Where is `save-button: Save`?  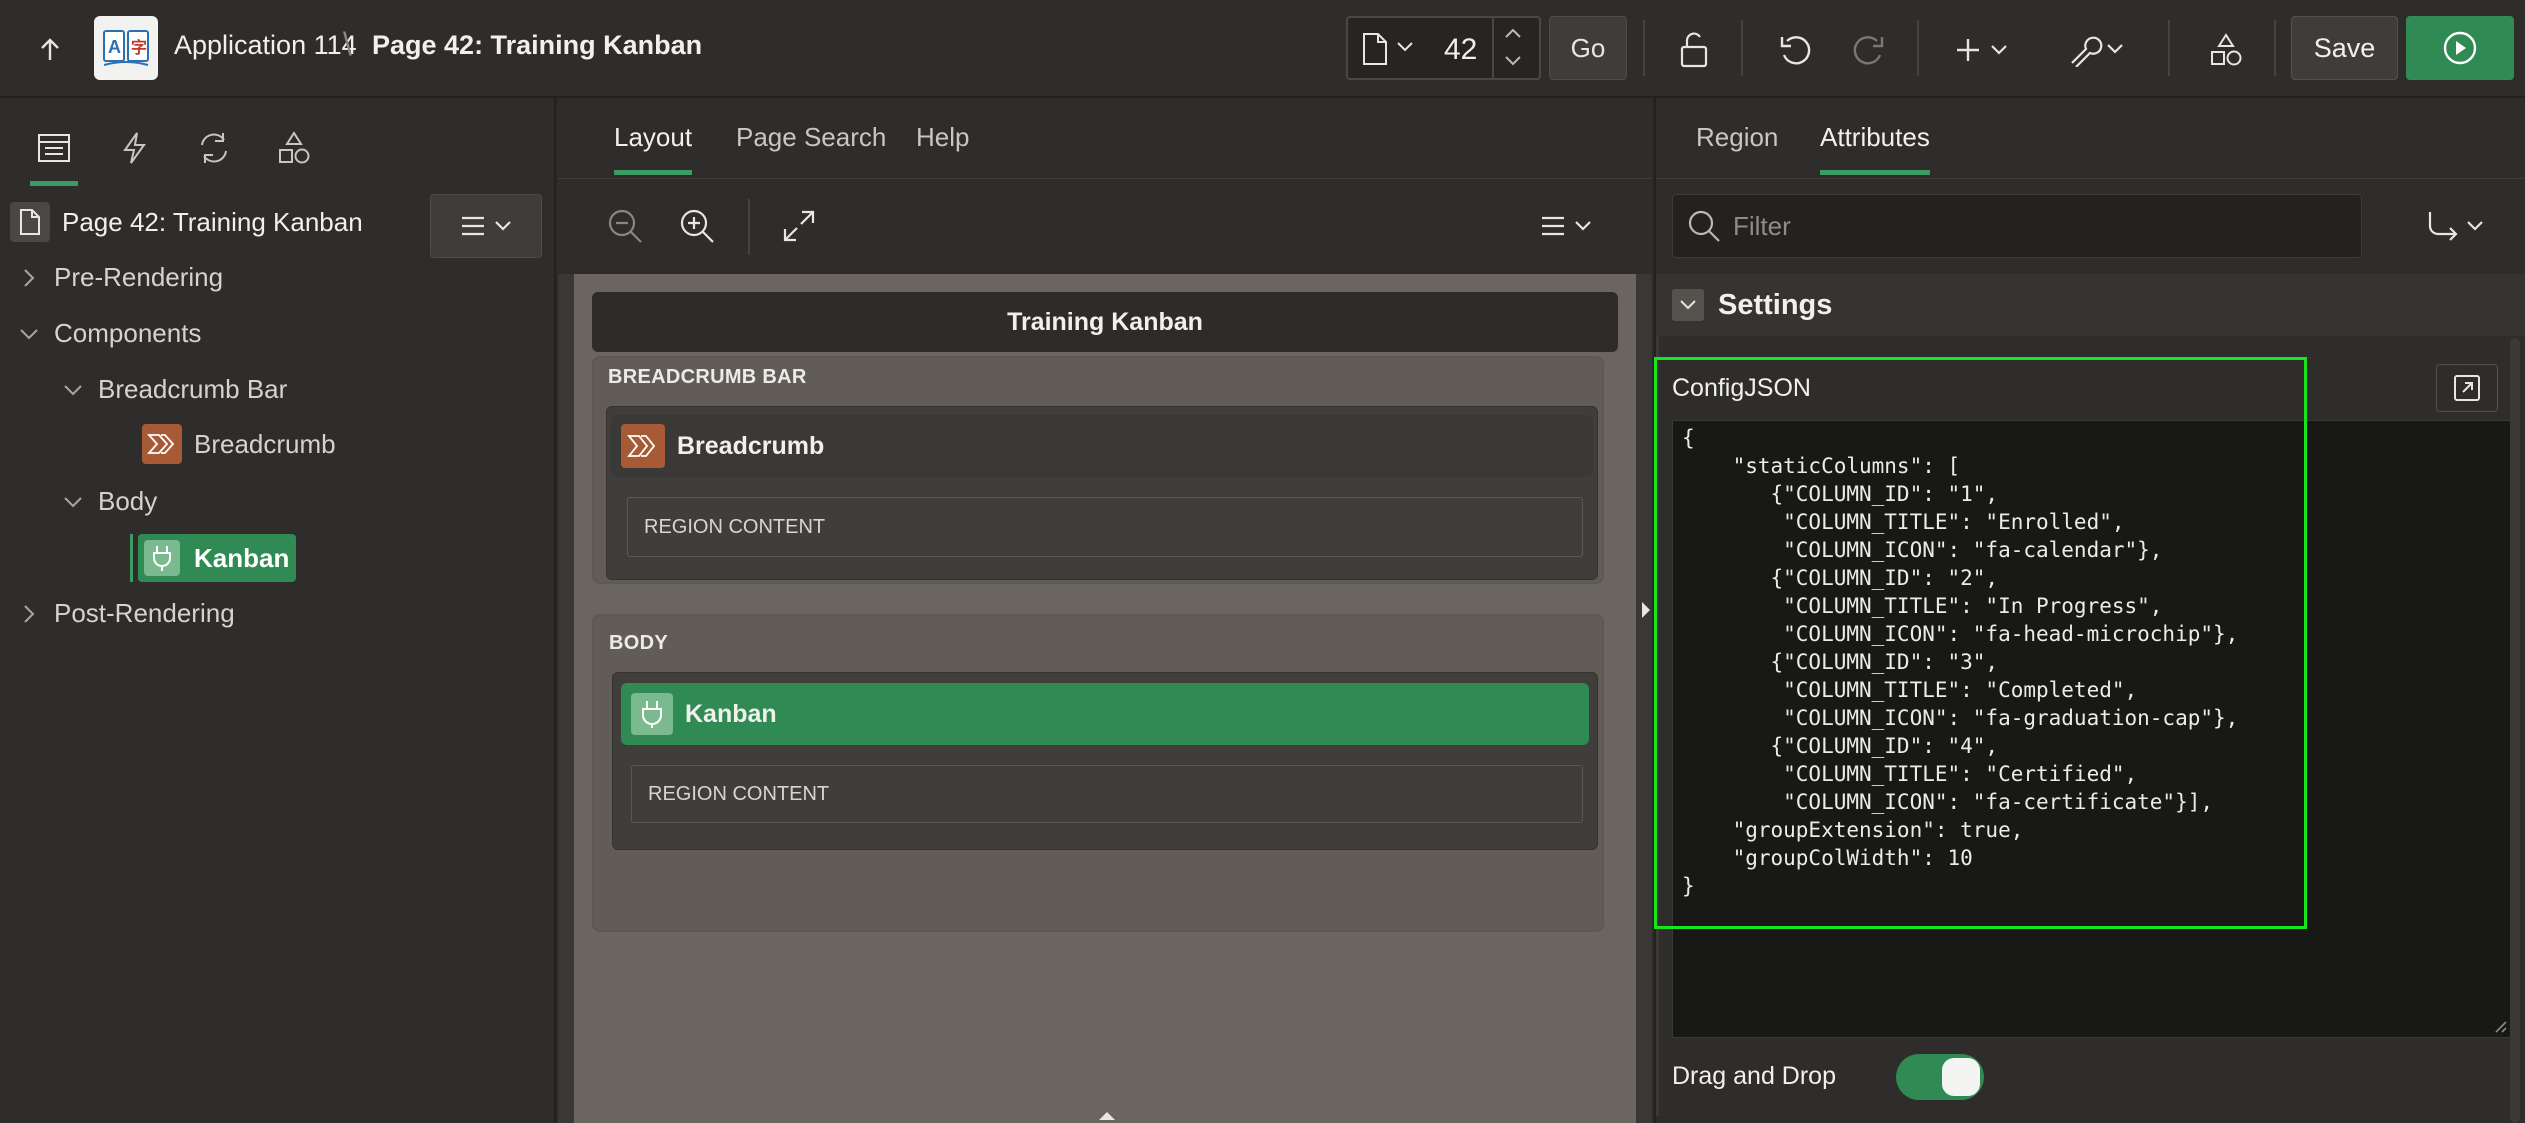
save-button: Save is located at coordinates (2344, 48).